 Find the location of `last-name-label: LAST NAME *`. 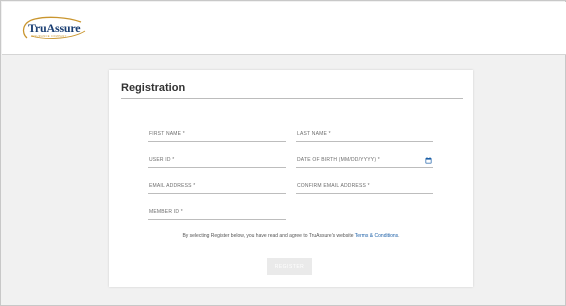

last-name-label: LAST NAME * is located at coordinates (314, 134).